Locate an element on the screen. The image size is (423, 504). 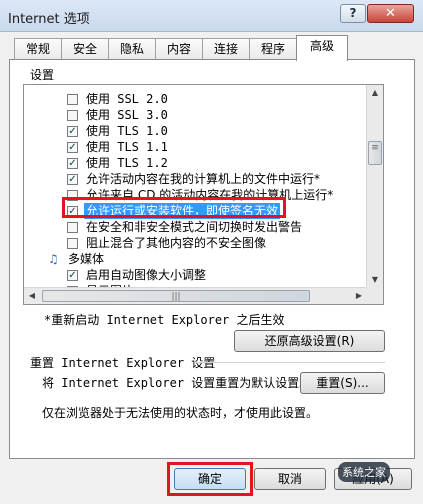
checkbox-ssl2 is located at coordinates (72, 99).